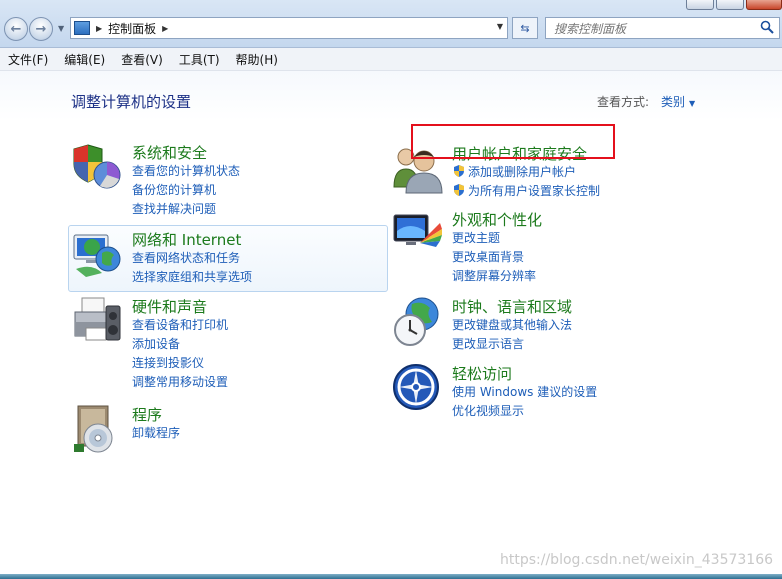  I want to click on menu-bar: 文件(F) 编辑(E) 查看(V) 工具(T) 帮助(H), so click(391, 59).